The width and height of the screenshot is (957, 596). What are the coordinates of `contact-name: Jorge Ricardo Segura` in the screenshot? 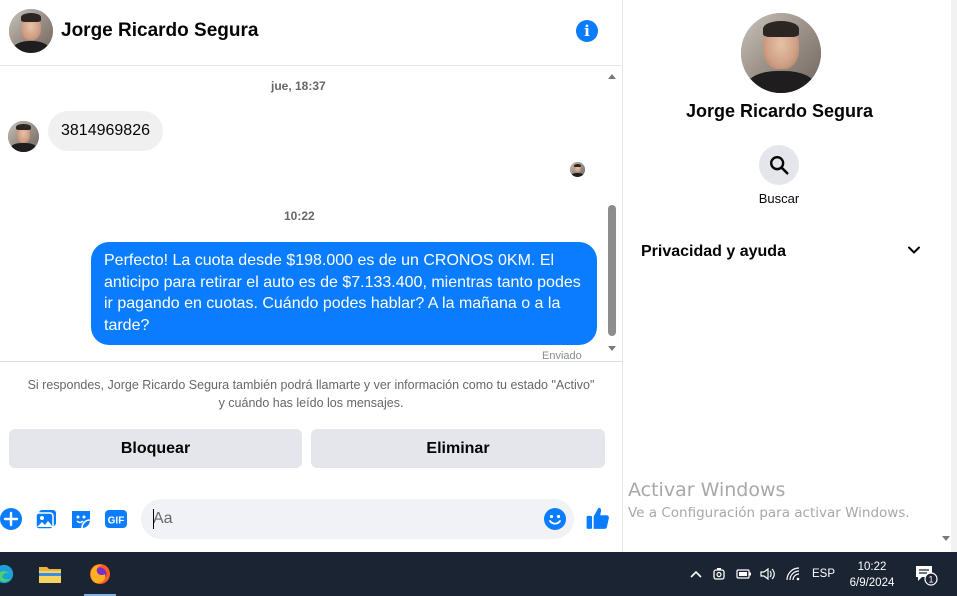 It's located at (159, 31).